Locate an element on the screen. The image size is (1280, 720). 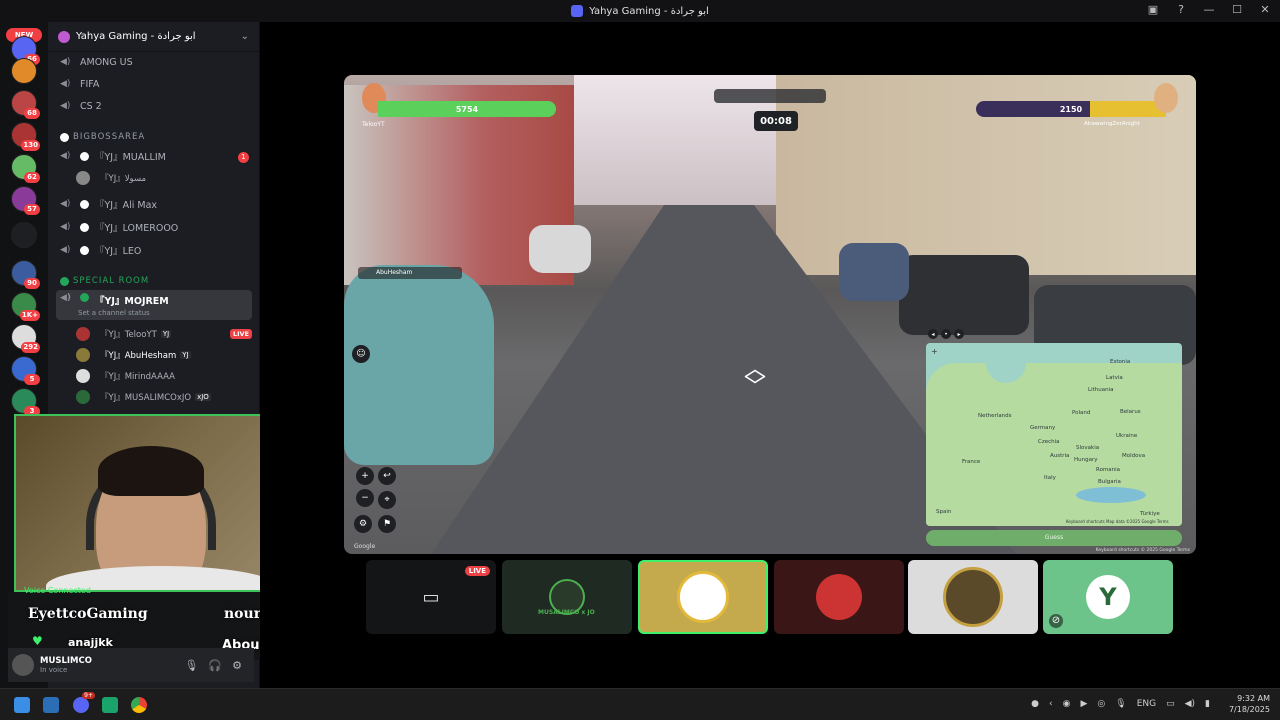
server-icon-3: 68 is located at coordinates (25, 104).